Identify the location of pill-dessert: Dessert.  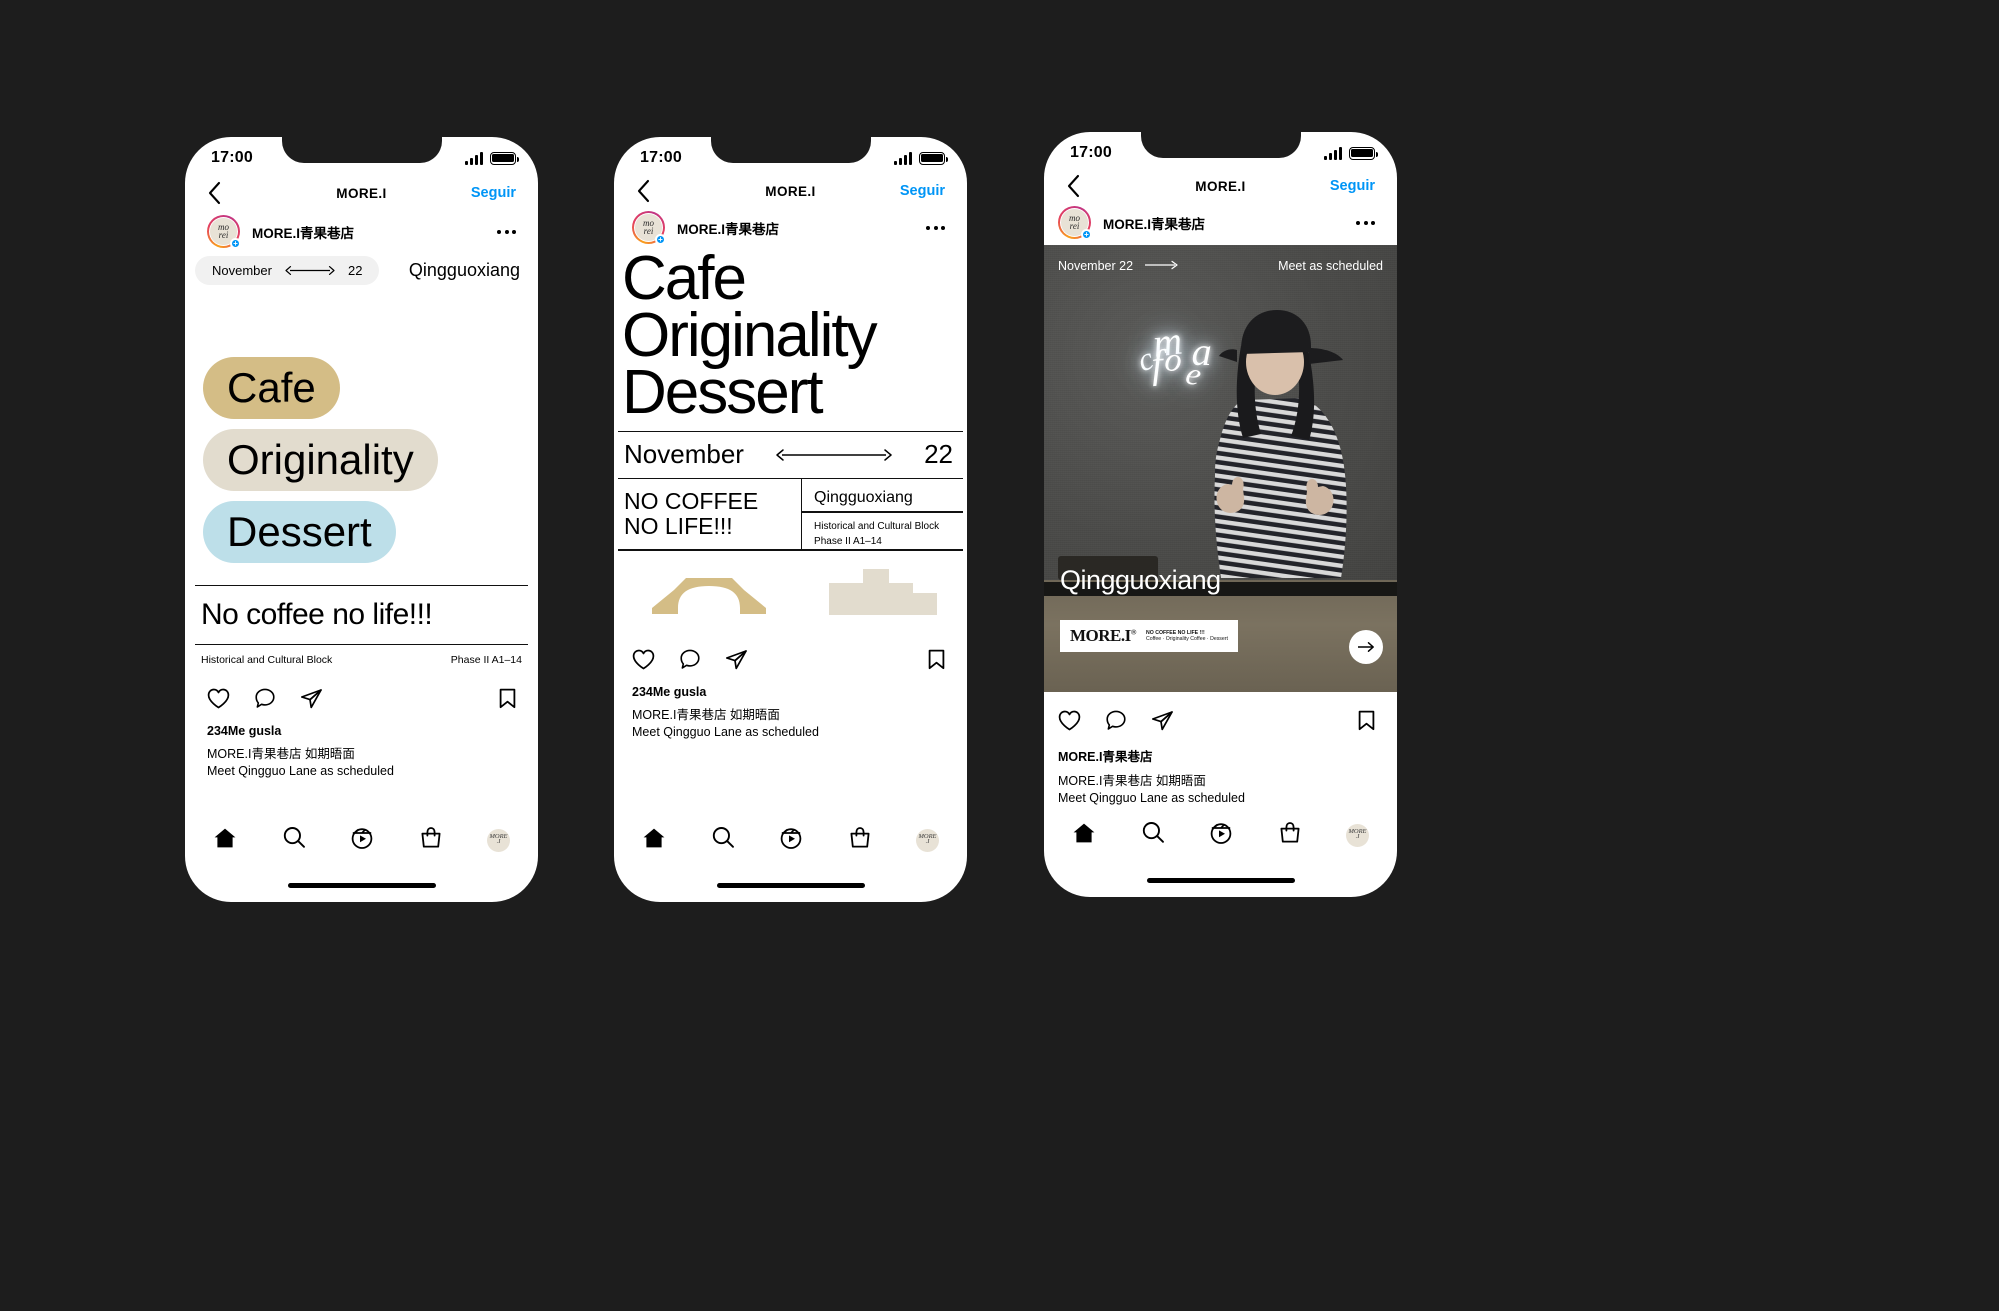
(299, 532).